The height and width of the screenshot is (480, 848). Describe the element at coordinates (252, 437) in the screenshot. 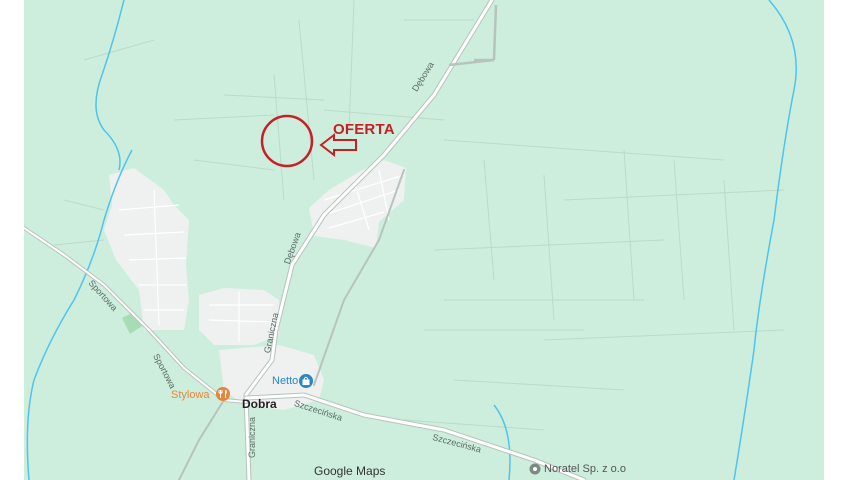

I see `street-label-graniczna-south: Graniczna` at that location.